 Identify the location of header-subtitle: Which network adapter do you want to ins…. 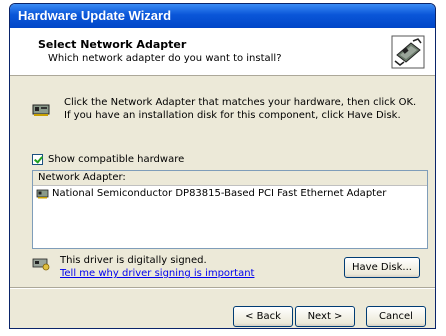
(165, 58).